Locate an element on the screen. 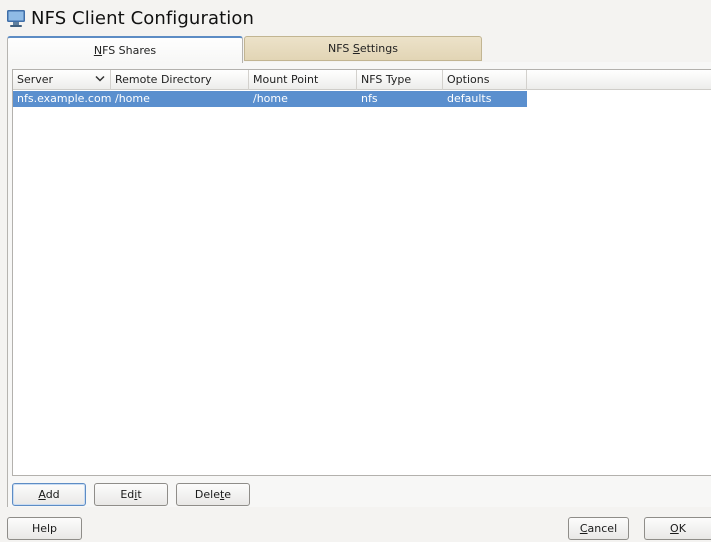  ok-button-label: OK is located at coordinates (678, 528).